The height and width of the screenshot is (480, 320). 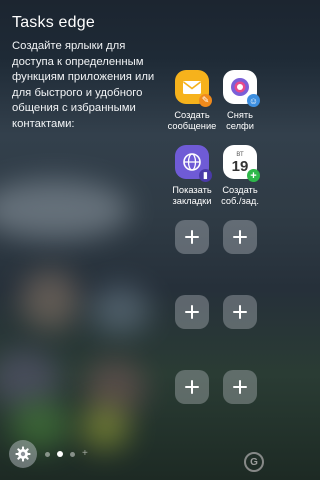 I want to click on settings-button, so click(x=23, y=454).